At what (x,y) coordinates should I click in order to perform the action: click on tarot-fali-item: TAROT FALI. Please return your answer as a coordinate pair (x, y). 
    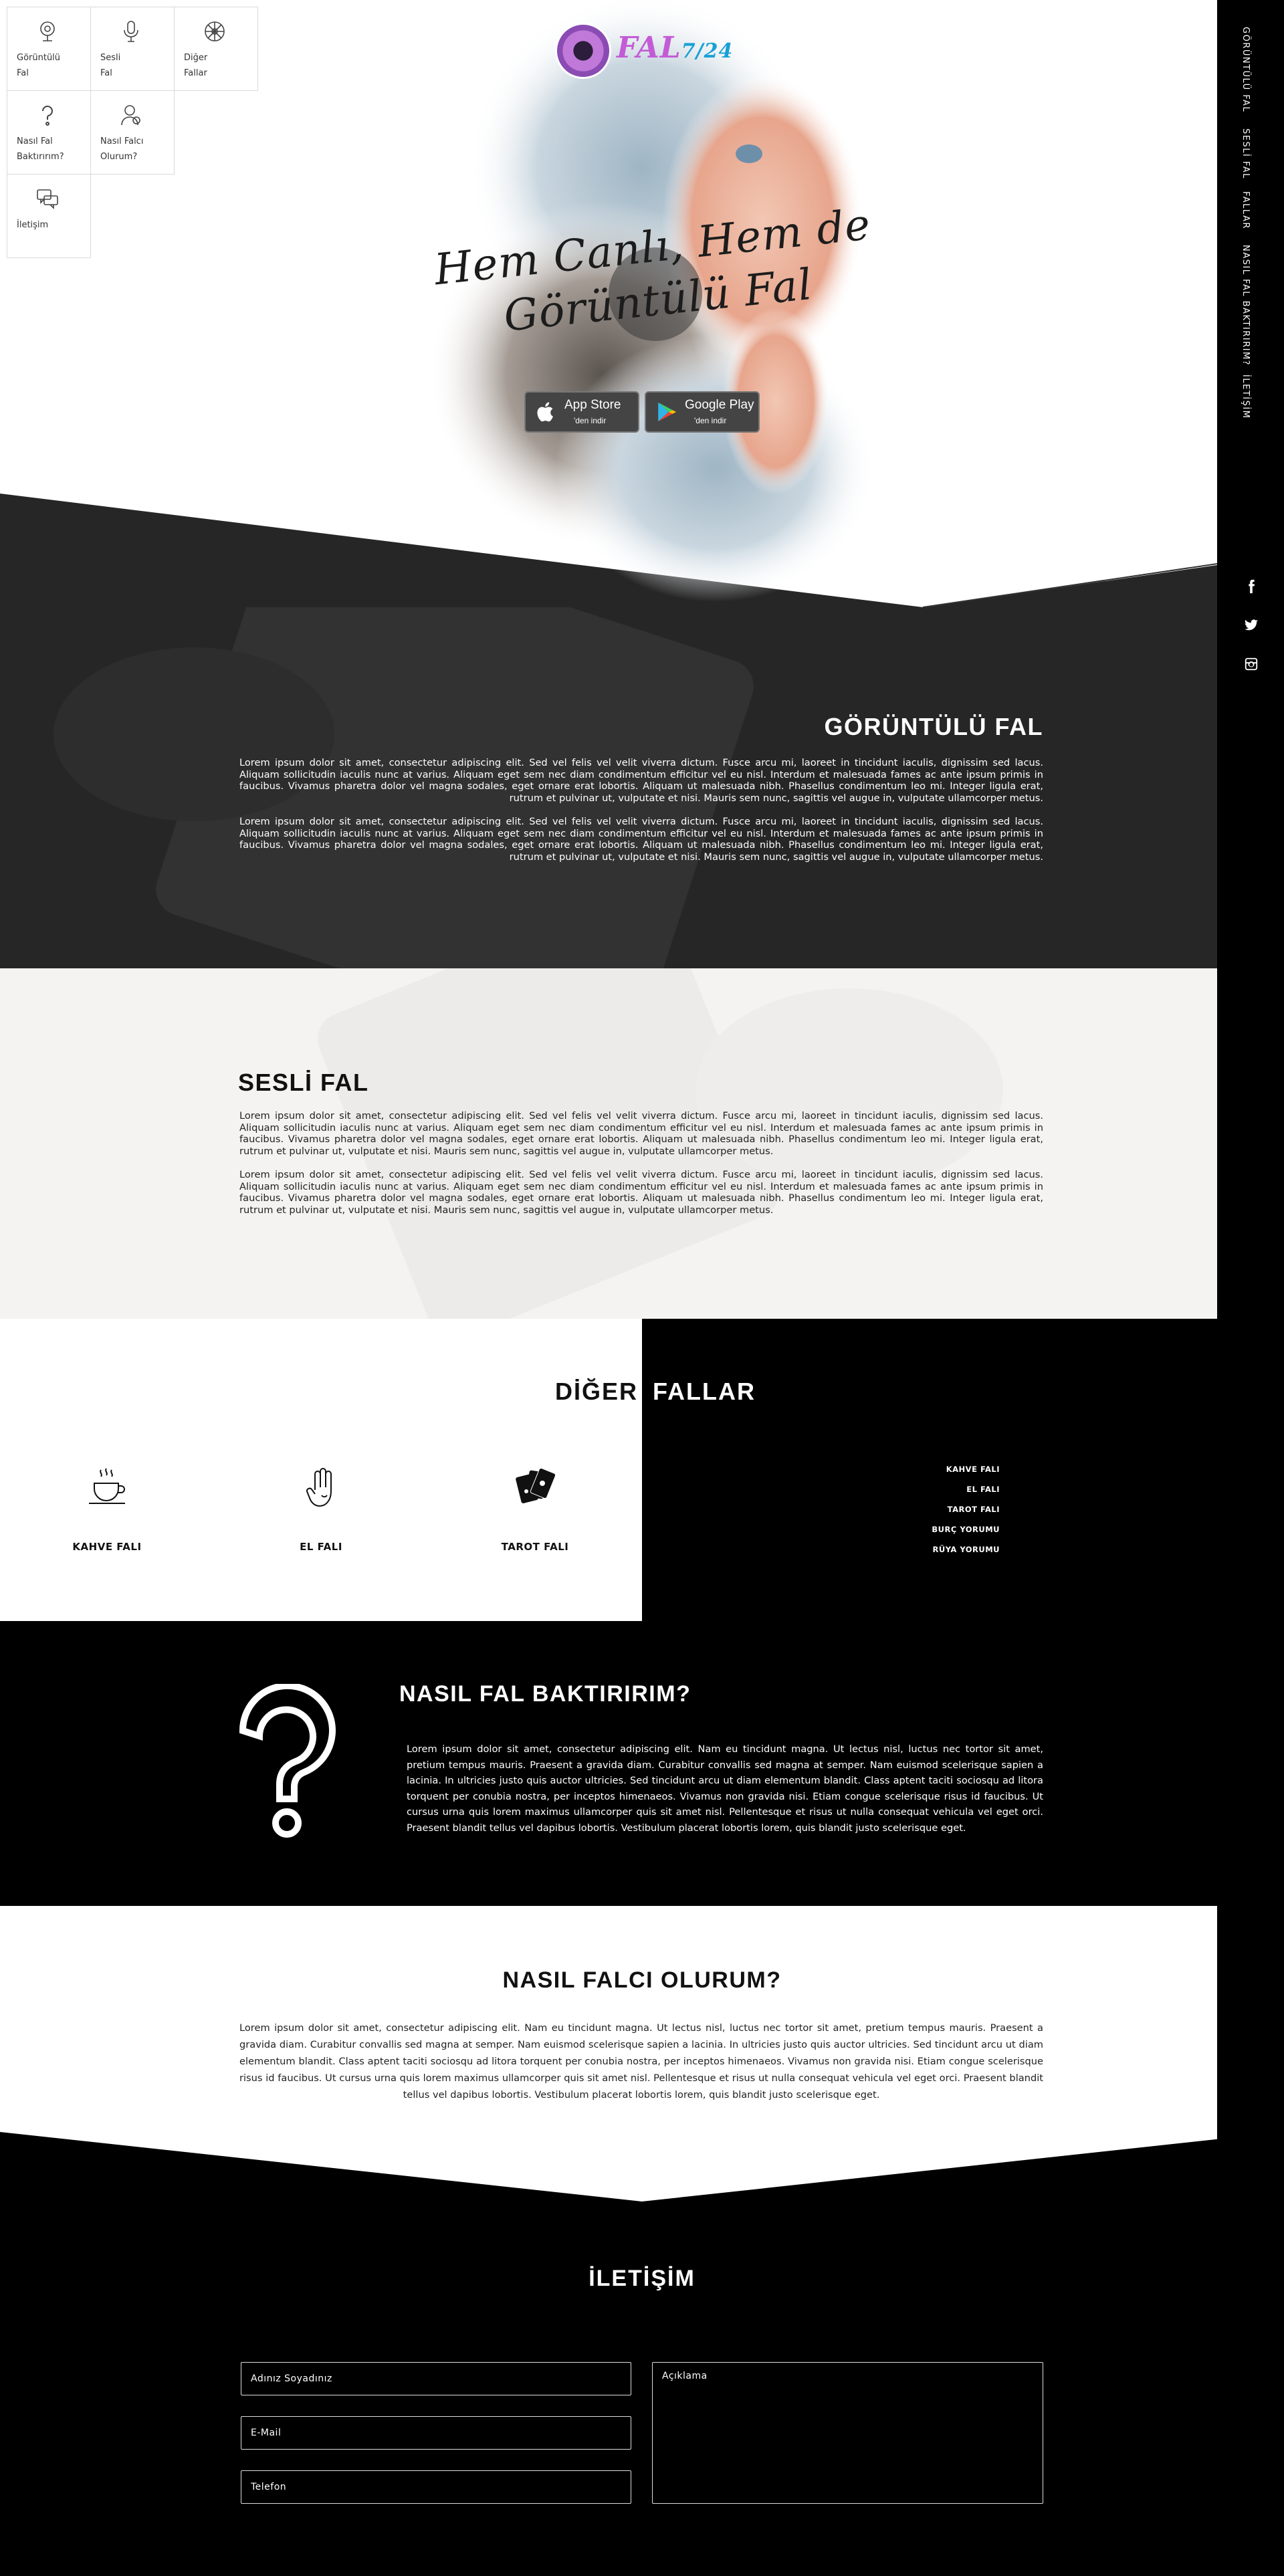
    Looking at the image, I should click on (535, 1509).